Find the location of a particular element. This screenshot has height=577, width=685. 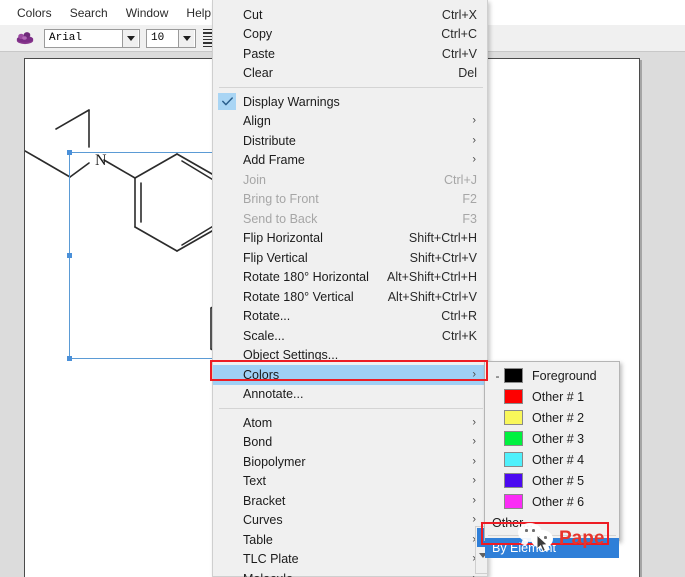

menu-item-scale: Scale... Ctrl+K is located at coordinates (350, 336).